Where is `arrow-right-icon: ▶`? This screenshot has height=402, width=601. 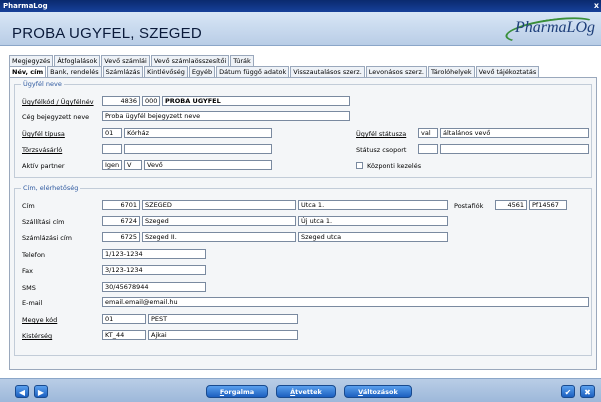
arrow-right-icon: ▶ is located at coordinates (41, 392).